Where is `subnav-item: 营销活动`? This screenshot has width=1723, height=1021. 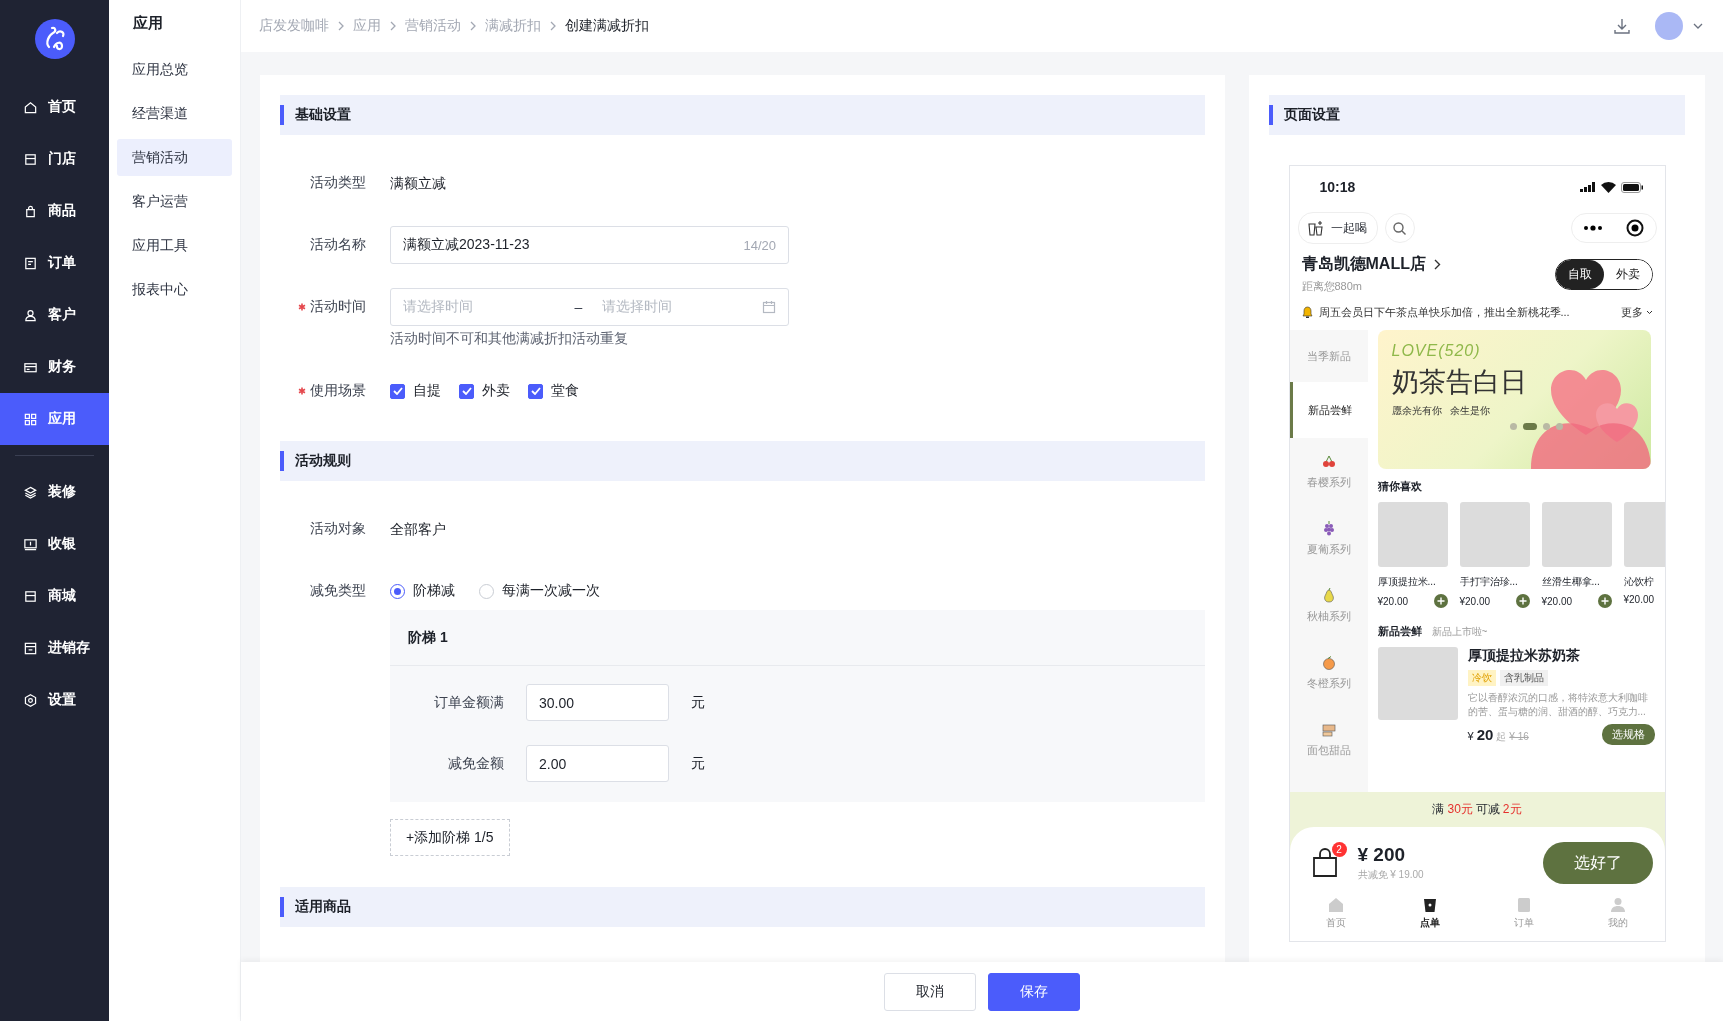 subnav-item: 营销活动 is located at coordinates (174, 157).